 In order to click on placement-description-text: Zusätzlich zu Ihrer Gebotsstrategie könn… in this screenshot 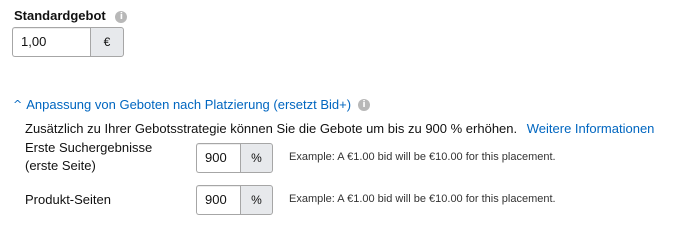, I will do `click(271, 128)`.